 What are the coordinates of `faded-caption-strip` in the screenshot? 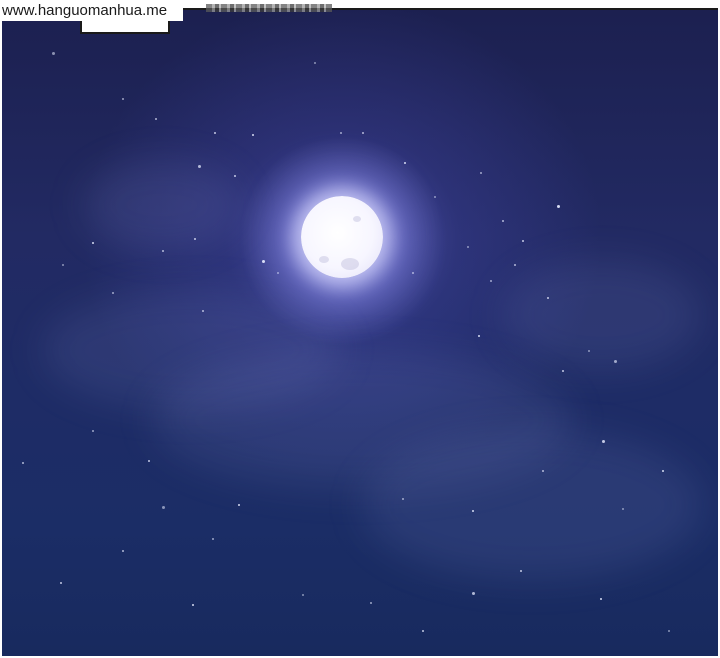 It's located at (269, 8).